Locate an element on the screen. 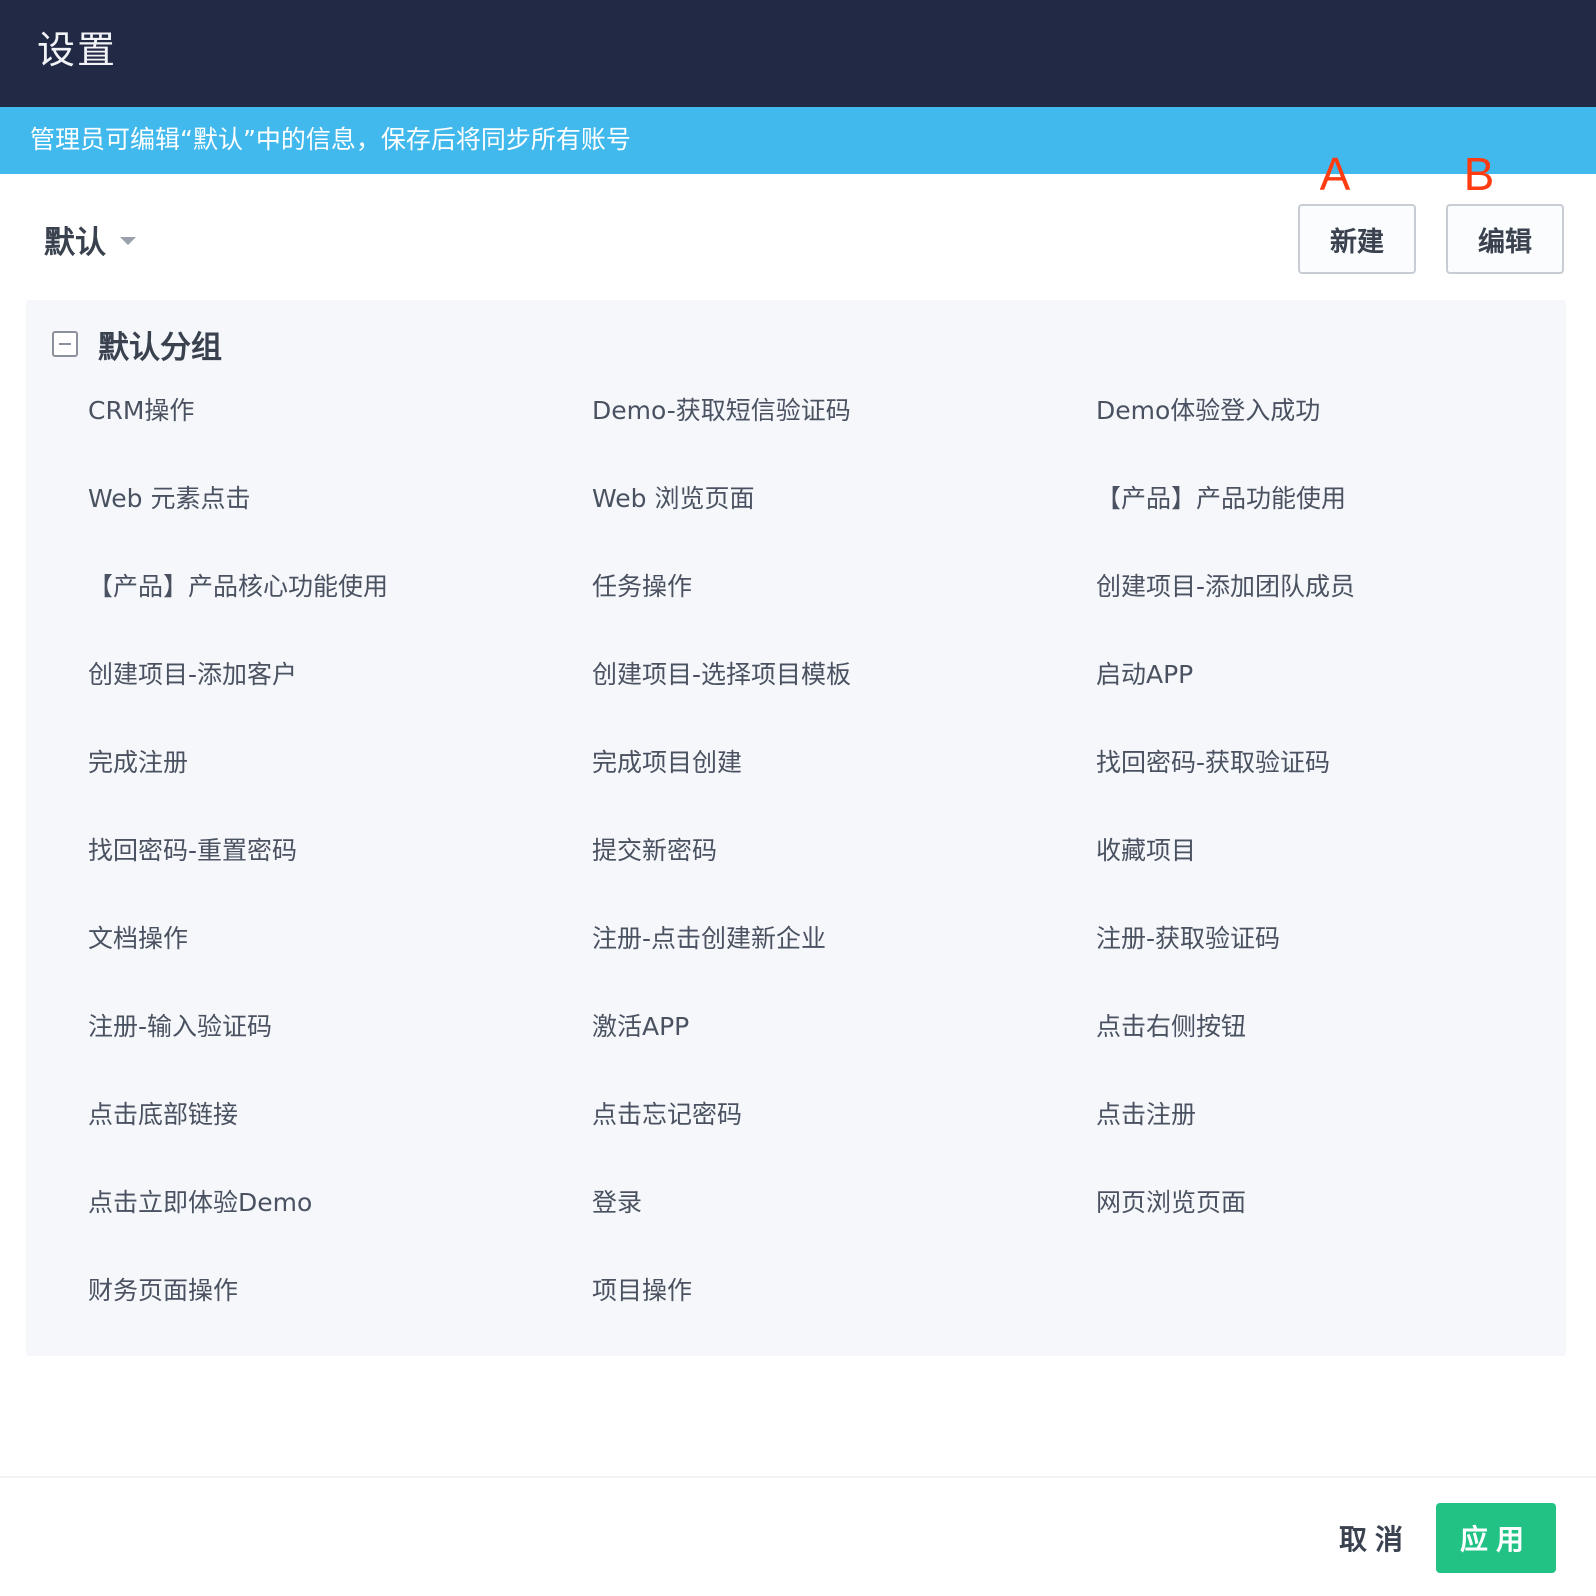 The image size is (1596, 1596). event-item: 点击立即体验Demo is located at coordinates (340, 1216).